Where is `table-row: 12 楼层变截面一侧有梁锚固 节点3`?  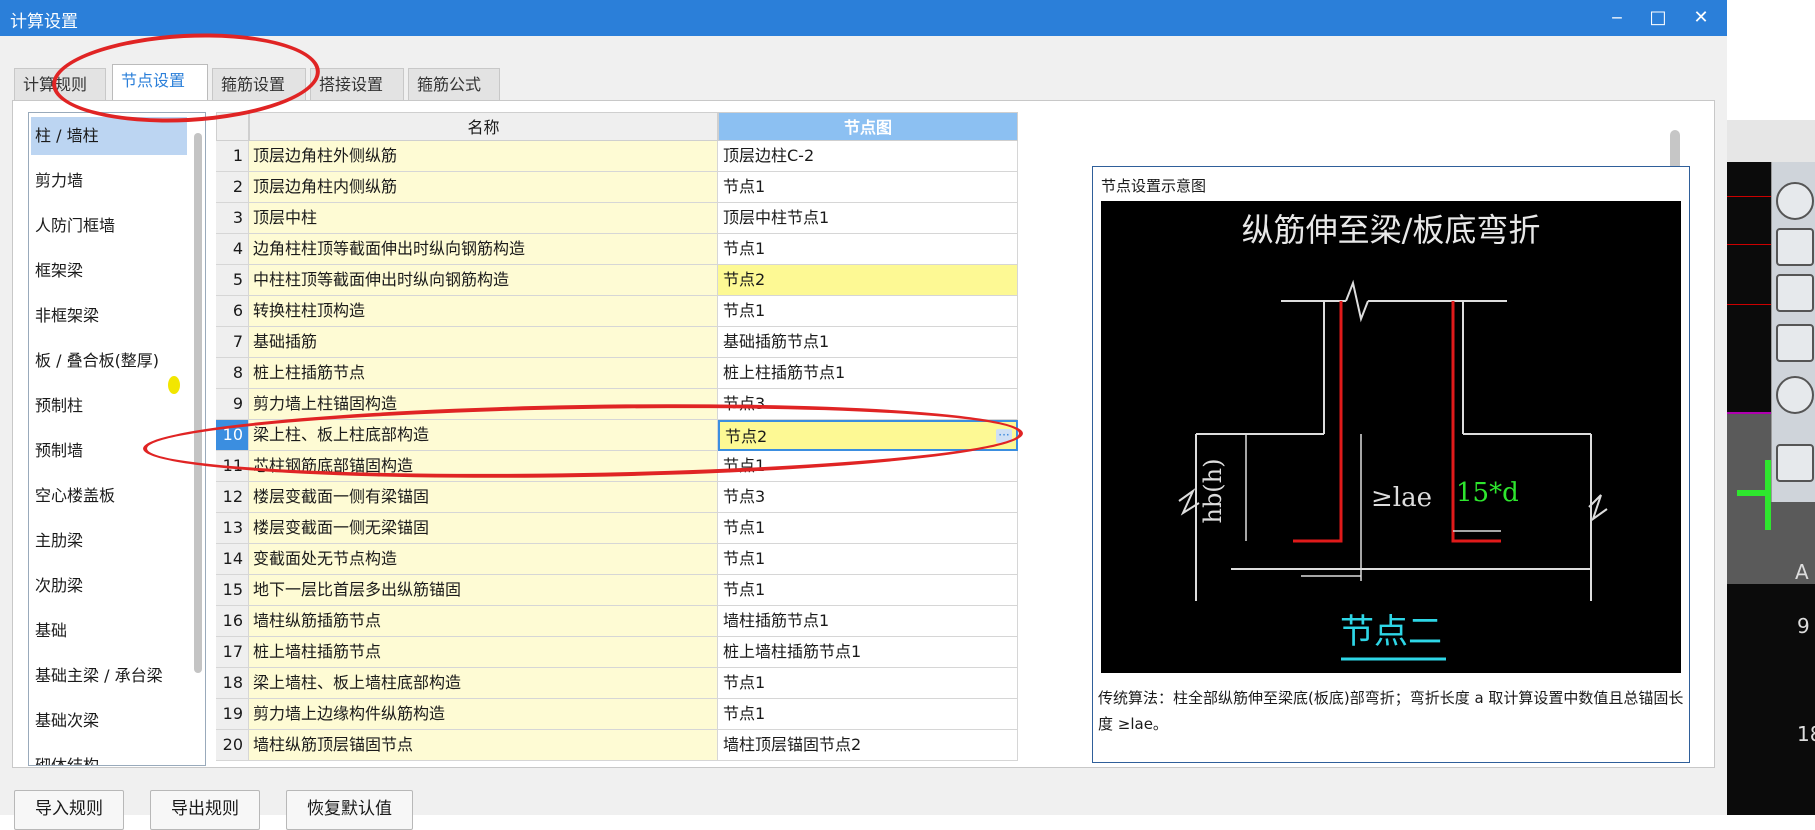
table-row: 12 楼层变截面一侧有梁锚固 节点3 is located at coordinates (617, 497).